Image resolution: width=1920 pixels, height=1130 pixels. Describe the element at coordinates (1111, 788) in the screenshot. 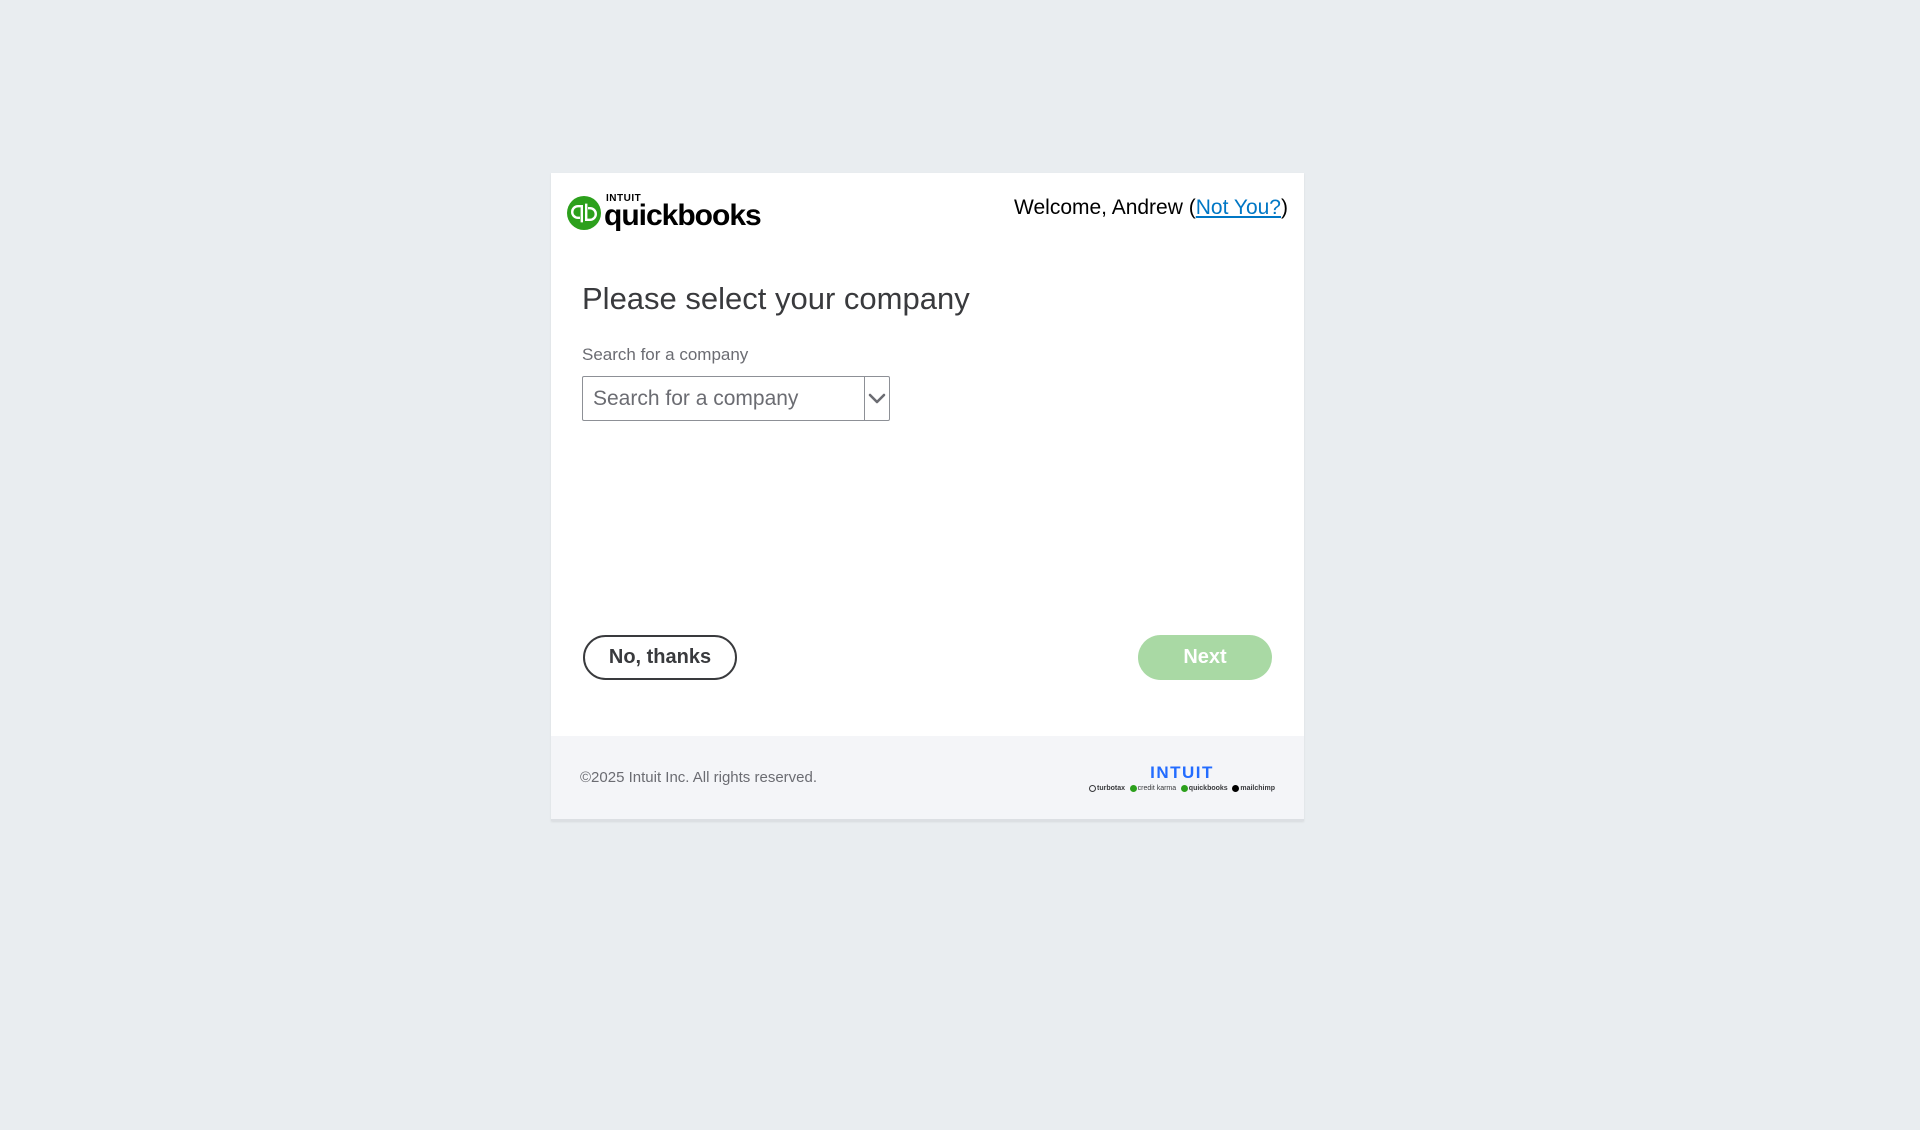

I see `brand-turbotax-label: turbotax` at that location.